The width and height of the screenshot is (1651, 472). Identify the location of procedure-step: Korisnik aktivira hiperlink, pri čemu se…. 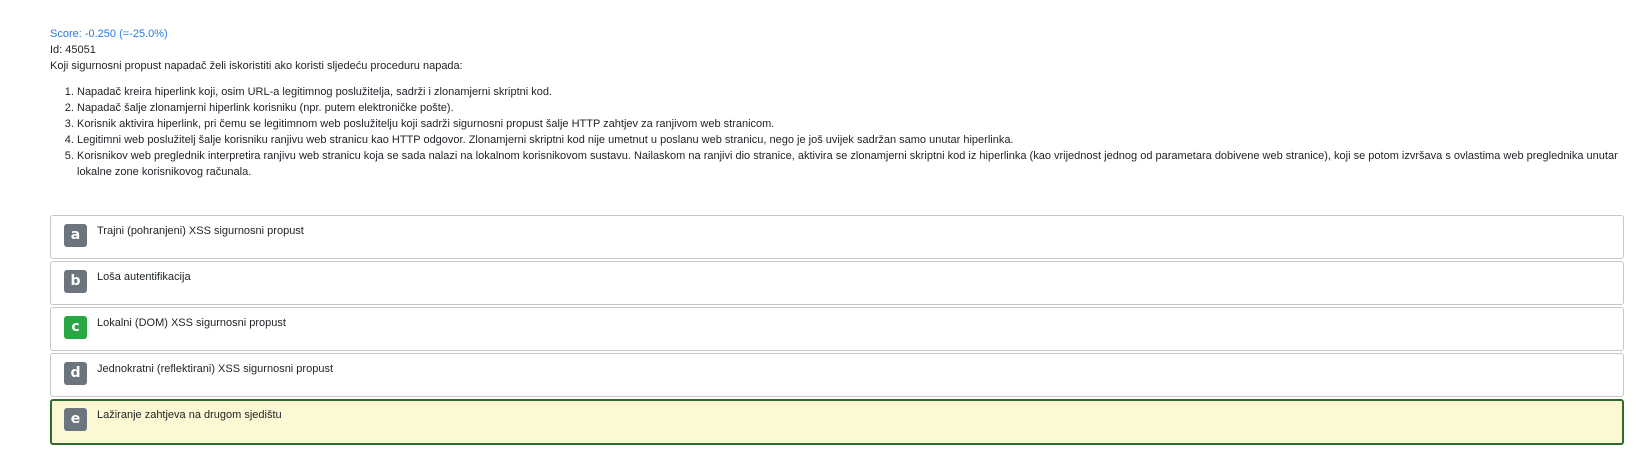
(850, 124).